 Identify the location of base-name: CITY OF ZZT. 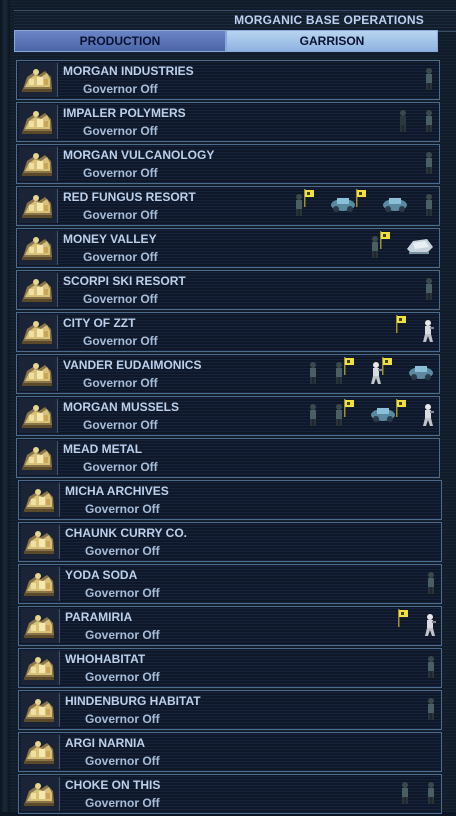
(99, 323).